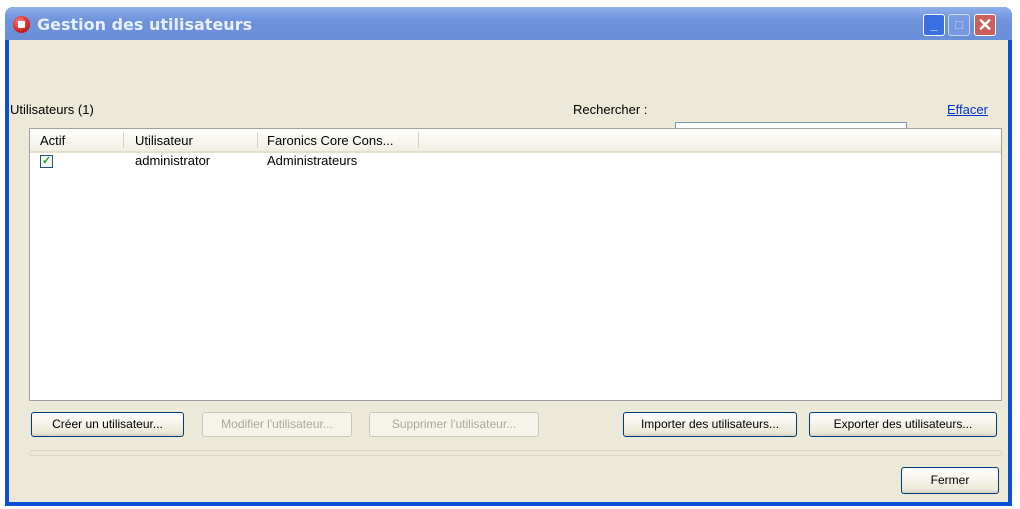 This screenshot has height=509, width=1020. I want to click on window-title: Gestion des utilisateurs, so click(145, 24).